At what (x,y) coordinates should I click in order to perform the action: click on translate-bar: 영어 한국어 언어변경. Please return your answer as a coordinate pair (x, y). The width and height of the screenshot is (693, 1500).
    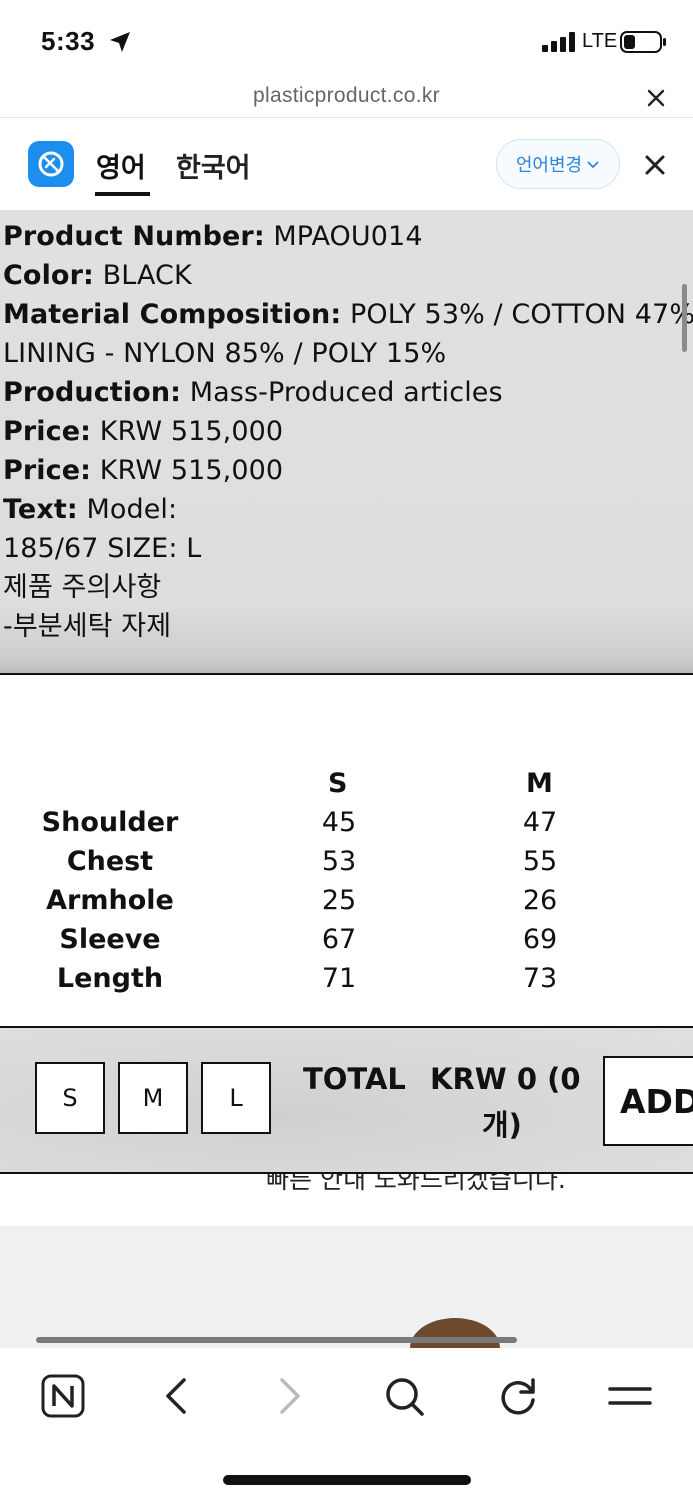
    Looking at the image, I should click on (346, 164).